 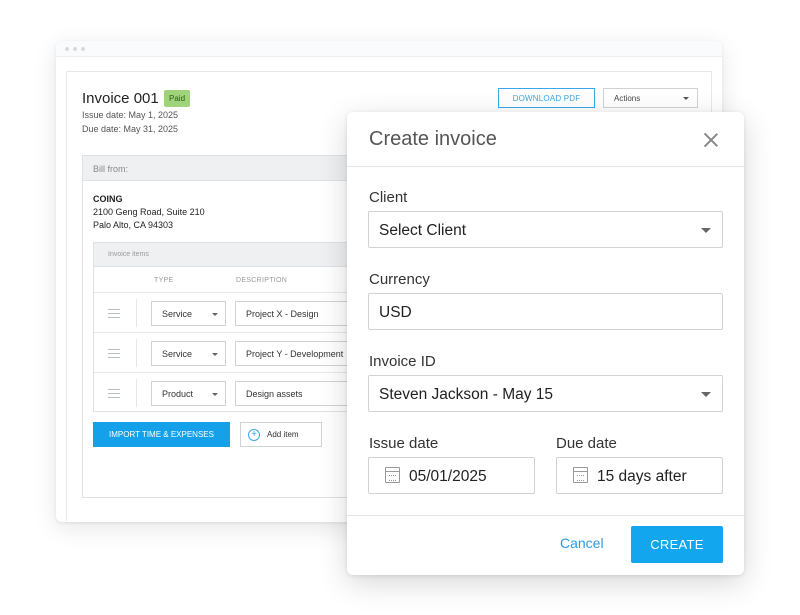 What do you see at coordinates (582, 543) in the screenshot?
I see `cancel-button: Cancel` at bounding box center [582, 543].